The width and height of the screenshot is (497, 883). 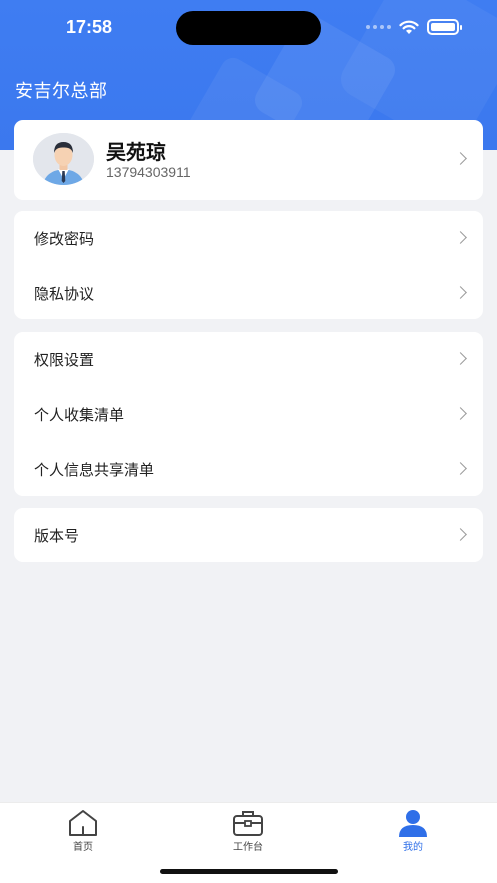 What do you see at coordinates (57, 536) in the screenshot?
I see `menu-item-label: 版本号` at bounding box center [57, 536].